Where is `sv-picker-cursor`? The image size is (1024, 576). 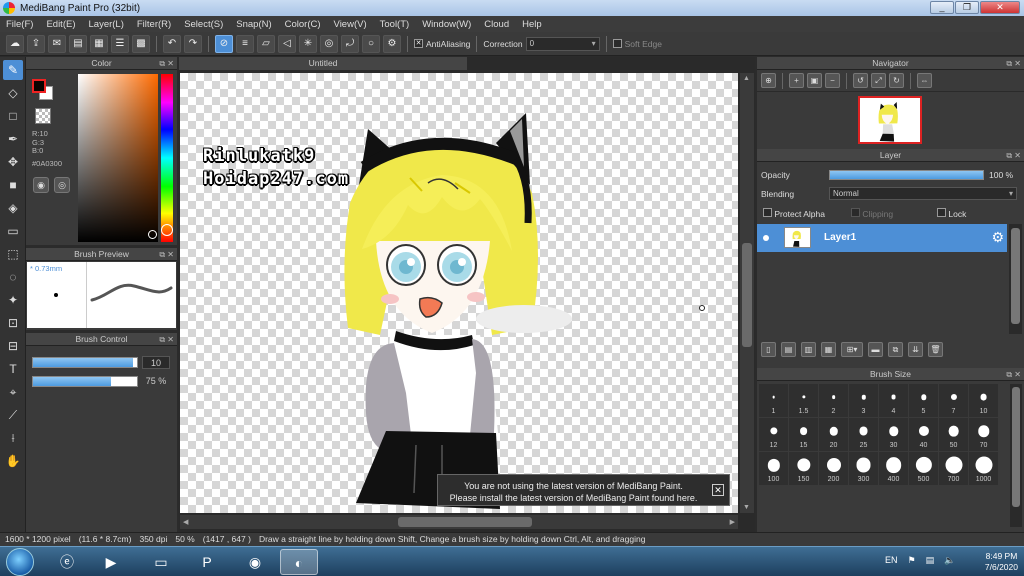 sv-picker-cursor is located at coordinates (152, 234).